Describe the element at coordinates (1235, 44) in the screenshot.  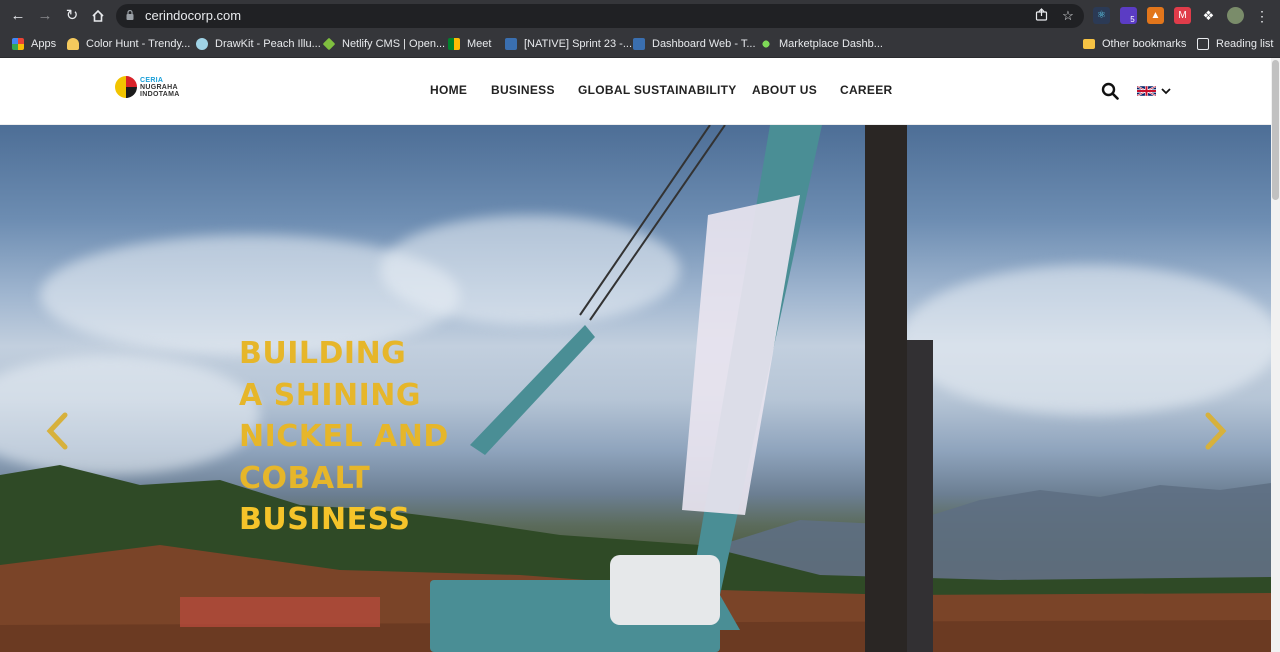
I see `bookmark-reading-list: Reading list` at that location.